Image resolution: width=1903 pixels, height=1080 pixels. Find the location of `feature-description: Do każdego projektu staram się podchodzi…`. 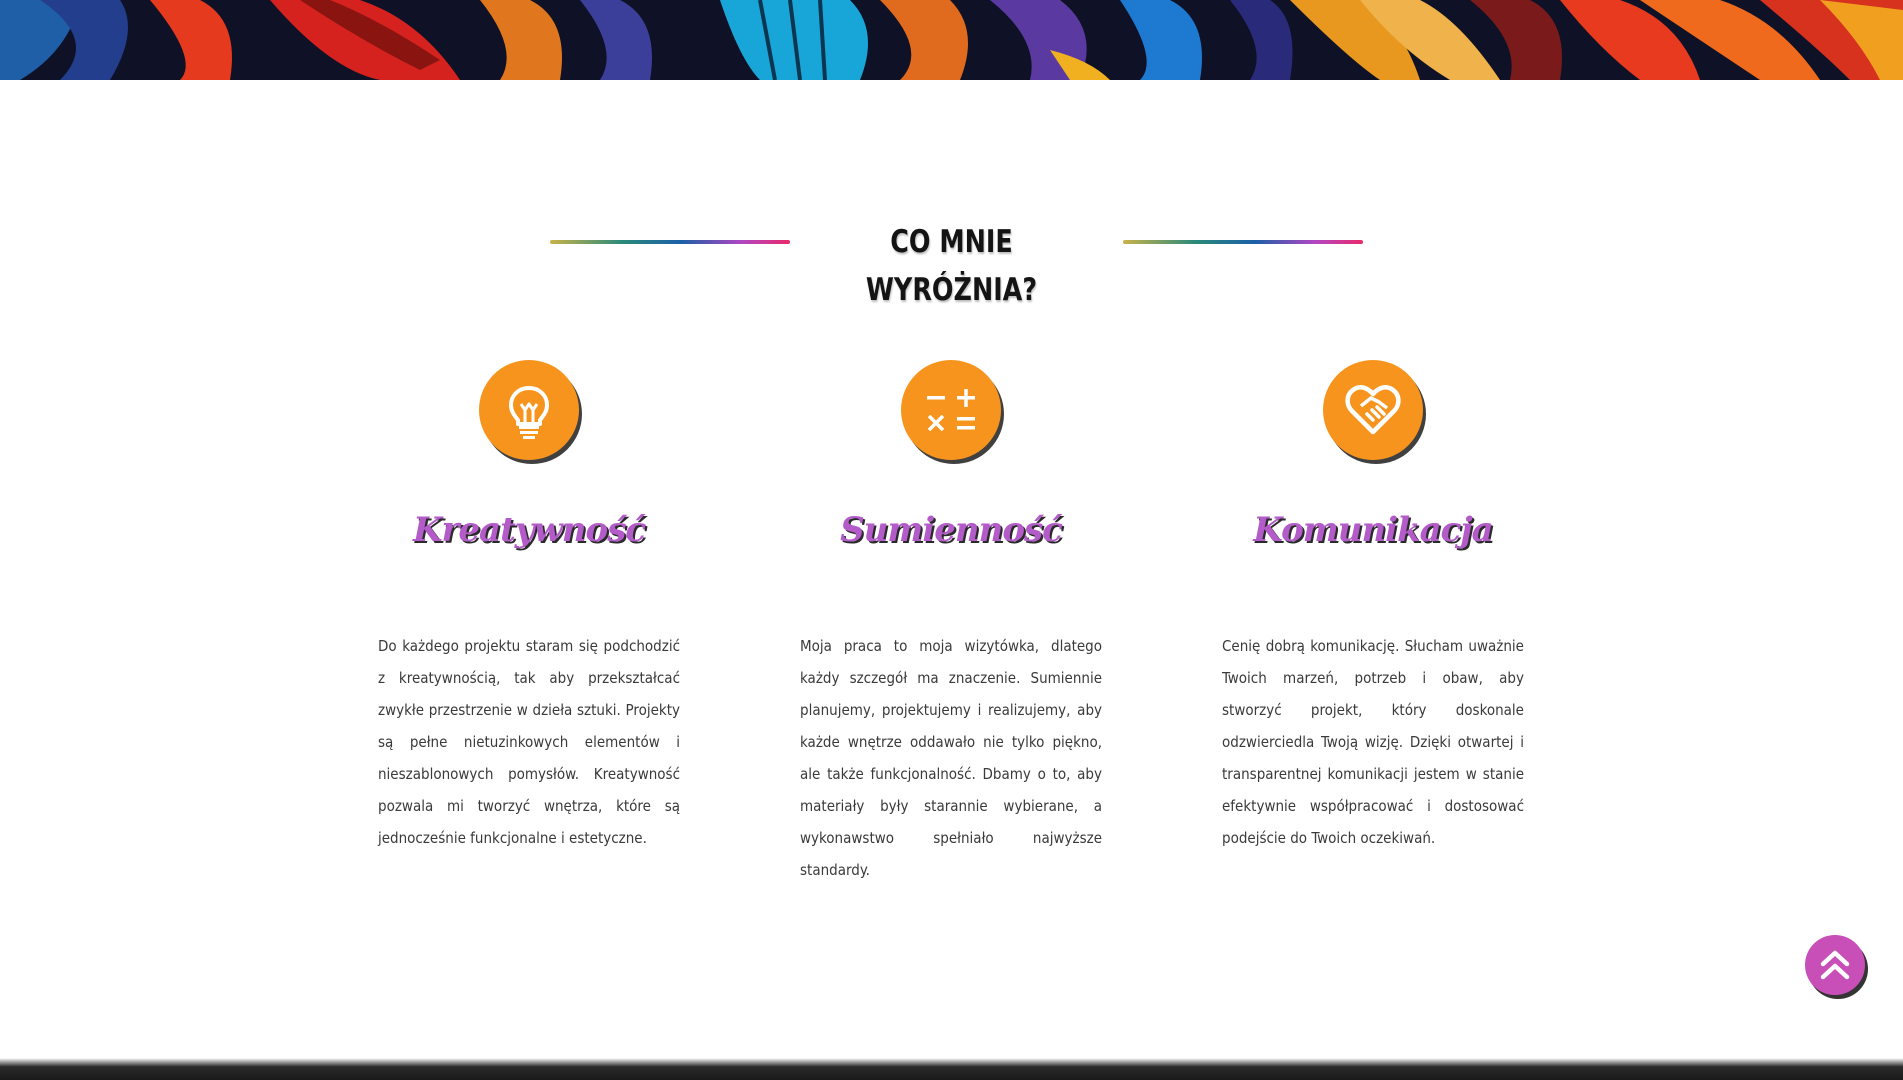

feature-description: Do każdego projektu staram się podchodzi… is located at coordinates (529, 742).